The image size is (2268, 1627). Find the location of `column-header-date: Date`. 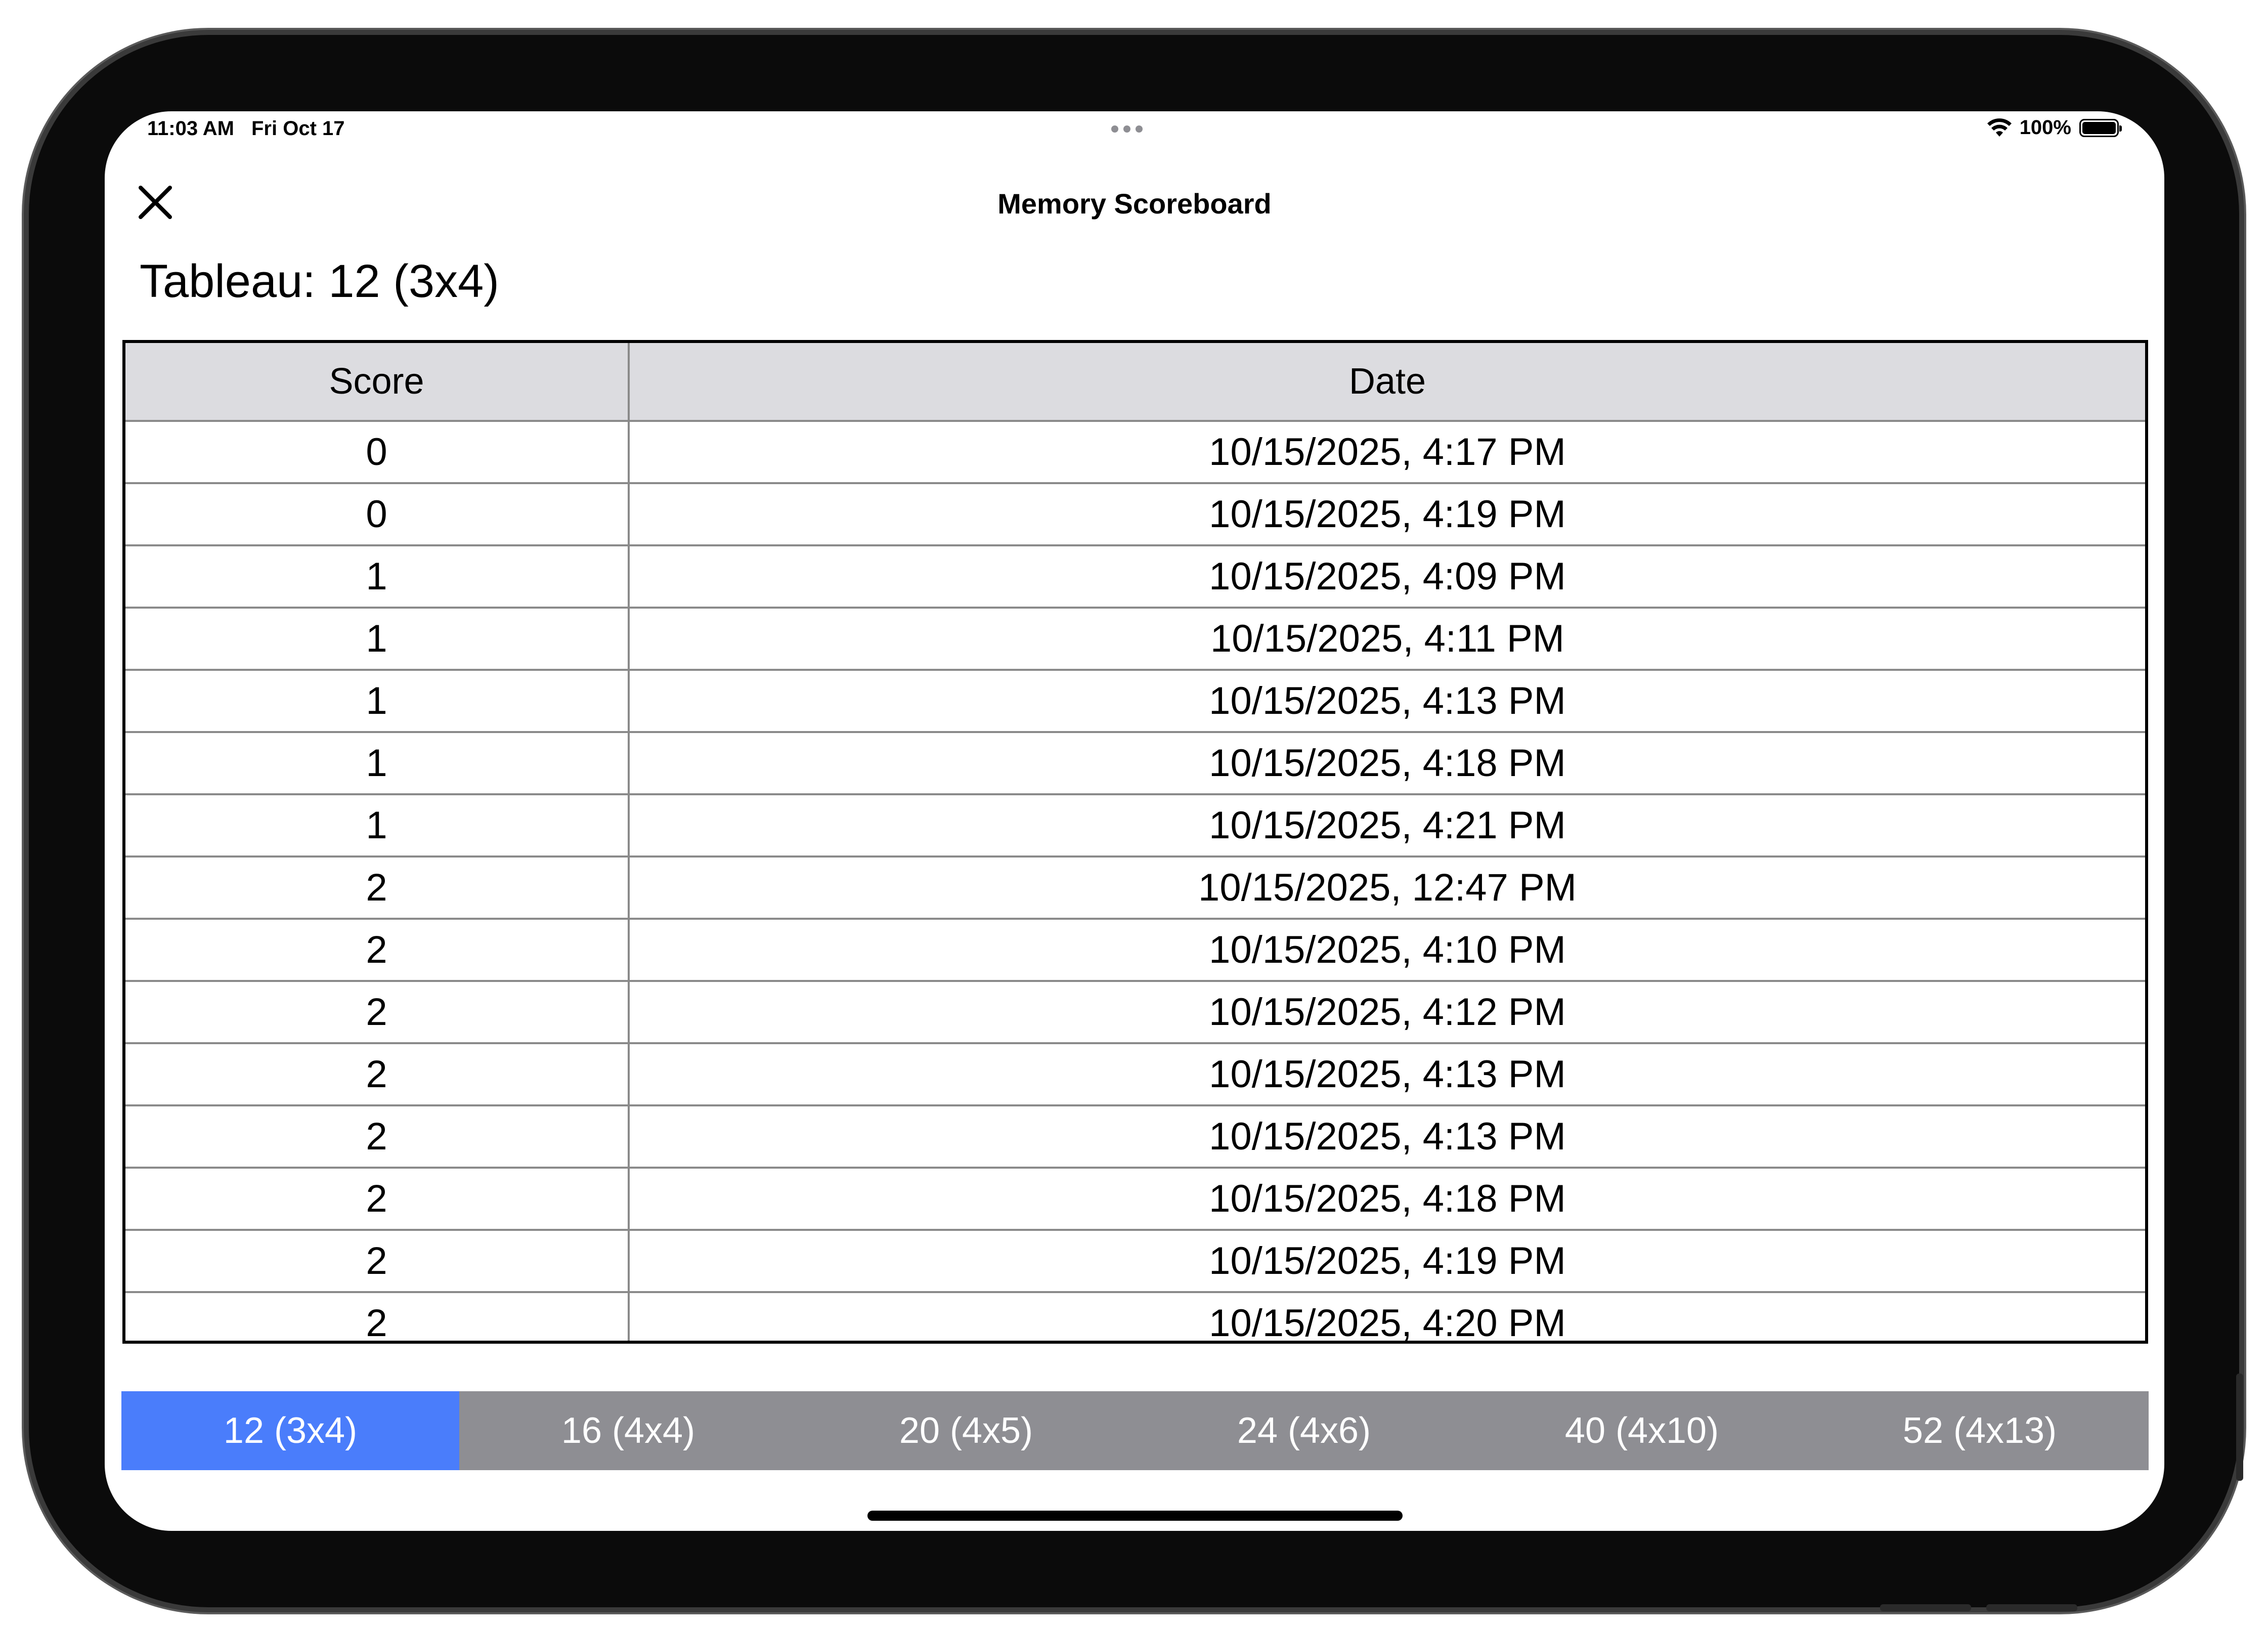

column-header-date: Date is located at coordinates (1387, 382).